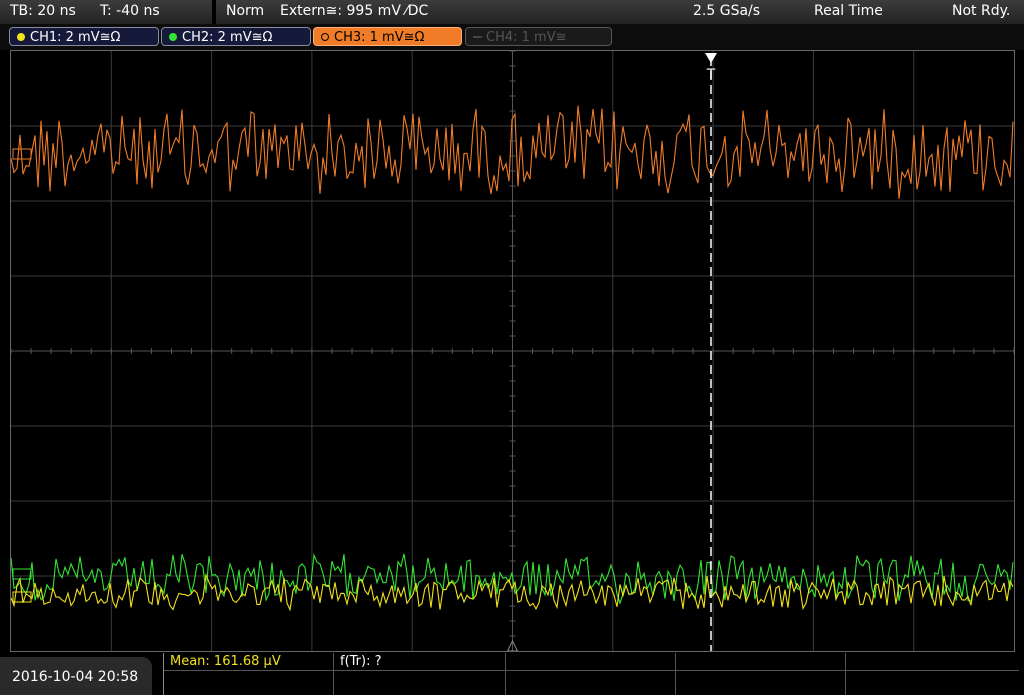 The image size is (1024, 695). What do you see at coordinates (245, 11) in the screenshot?
I see `trigger-mode-label: Norm` at bounding box center [245, 11].